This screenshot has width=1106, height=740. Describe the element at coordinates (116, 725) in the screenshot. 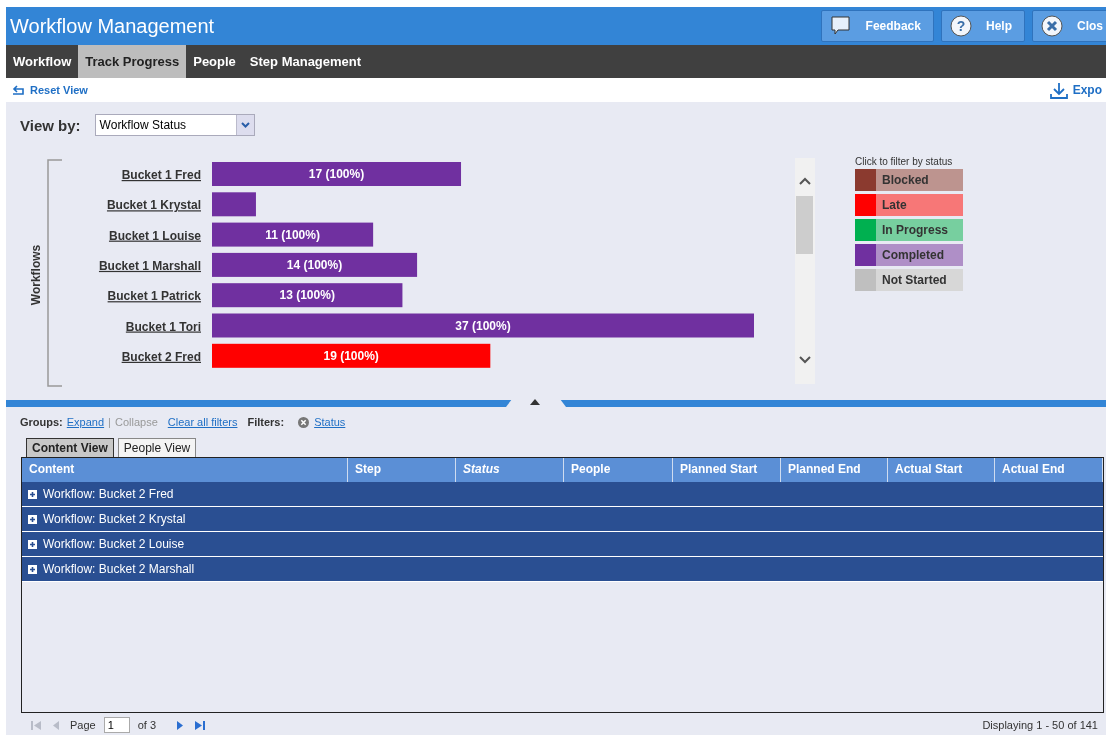

I see `page-number-field: 1` at that location.